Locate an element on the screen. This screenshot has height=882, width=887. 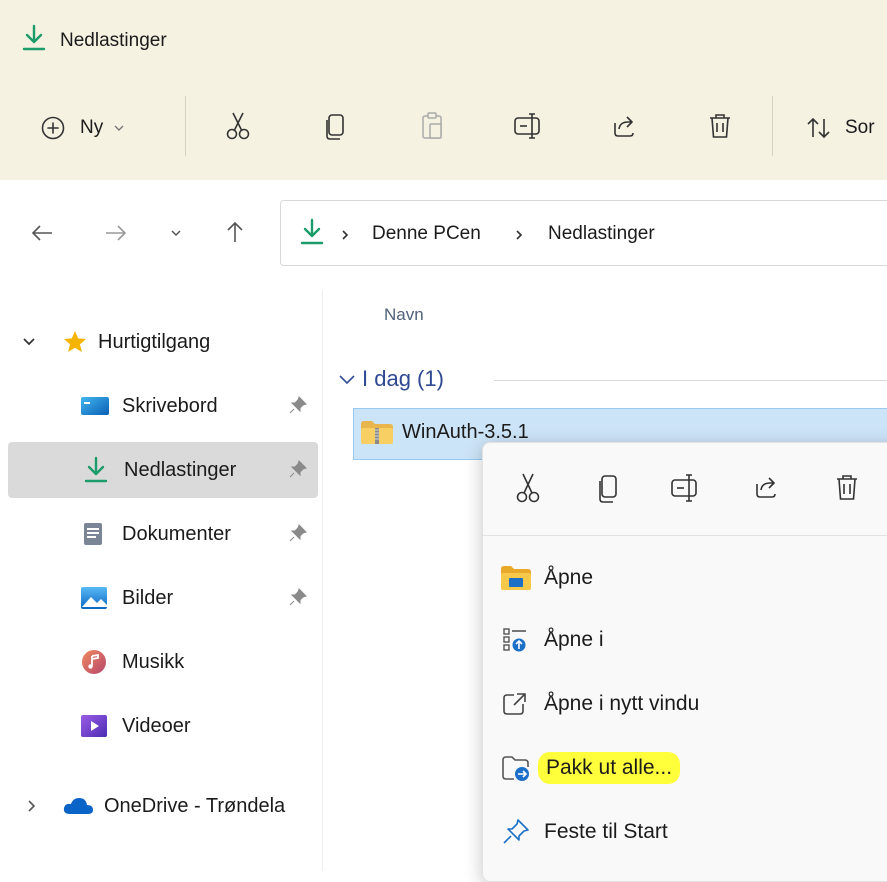
sidebar-item-desktop: Skrivebord is located at coordinates (200, 406).